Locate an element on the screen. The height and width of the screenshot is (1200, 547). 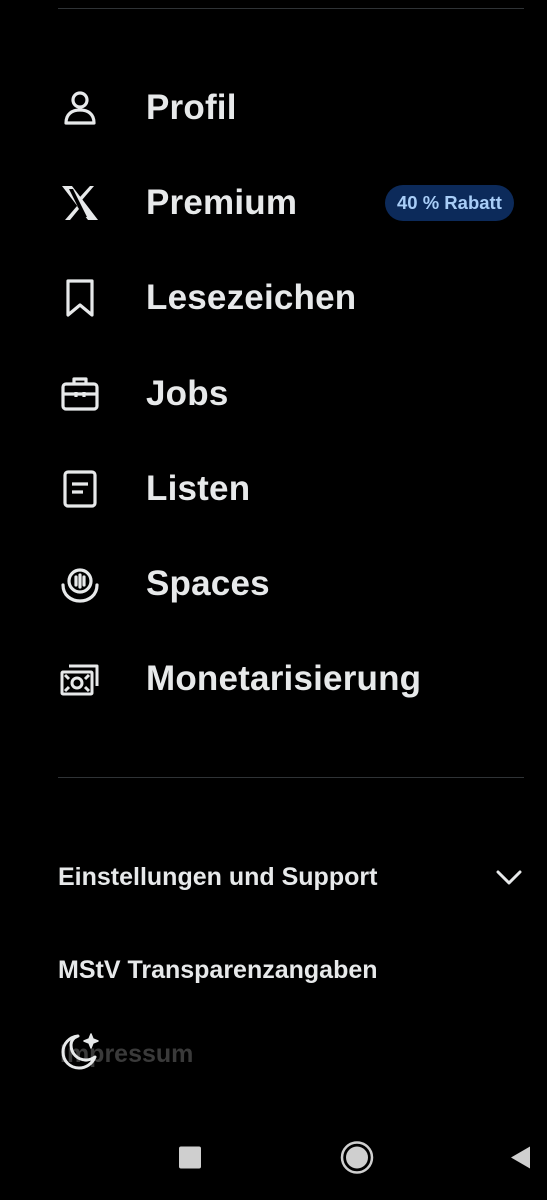
menu-item-spaces: Spaces is located at coordinates (273, 583).